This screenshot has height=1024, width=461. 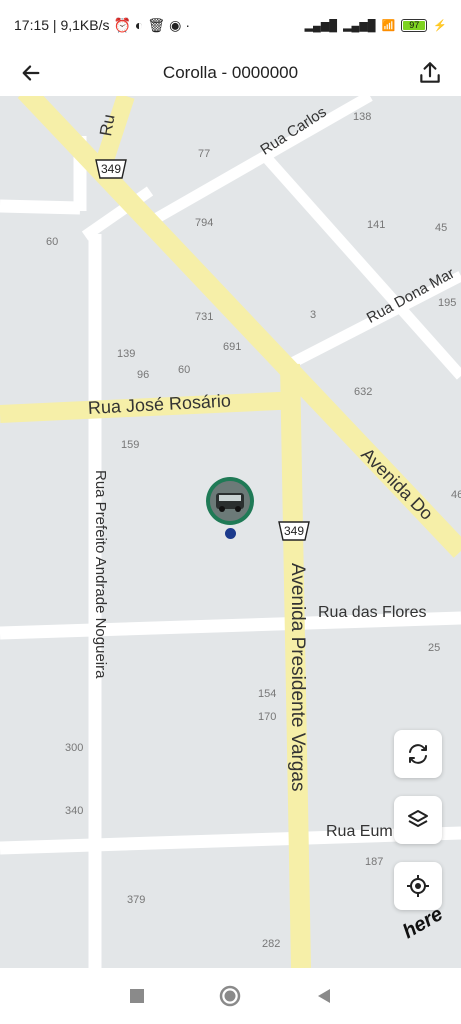 I want to click on status-time: 17:15 | 9,1KB/s, so click(x=62, y=25).